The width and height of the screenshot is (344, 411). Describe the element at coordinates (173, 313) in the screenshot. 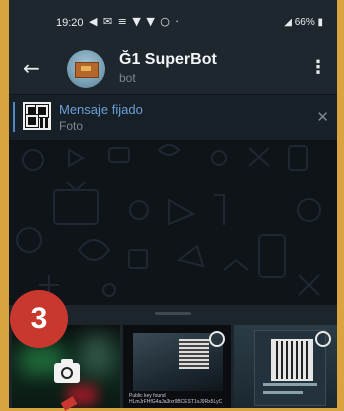

I see `sheet-drag-handle` at that location.